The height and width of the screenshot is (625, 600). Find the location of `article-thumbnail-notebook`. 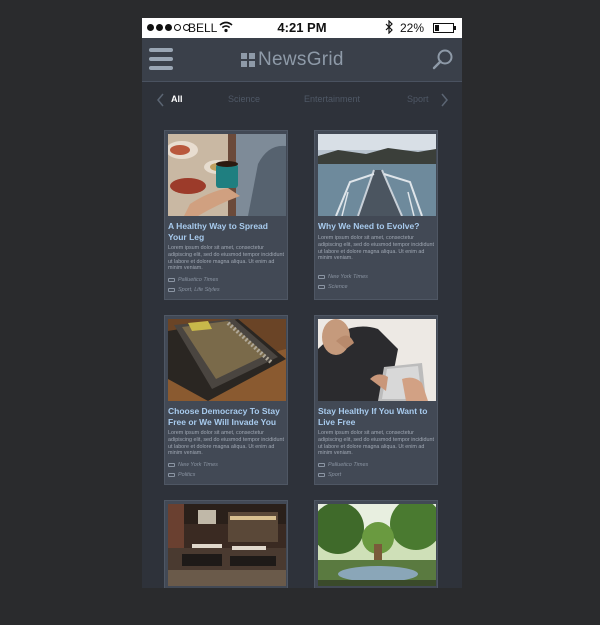

article-thumbnail-notebook is located at coordinates (227, 360).